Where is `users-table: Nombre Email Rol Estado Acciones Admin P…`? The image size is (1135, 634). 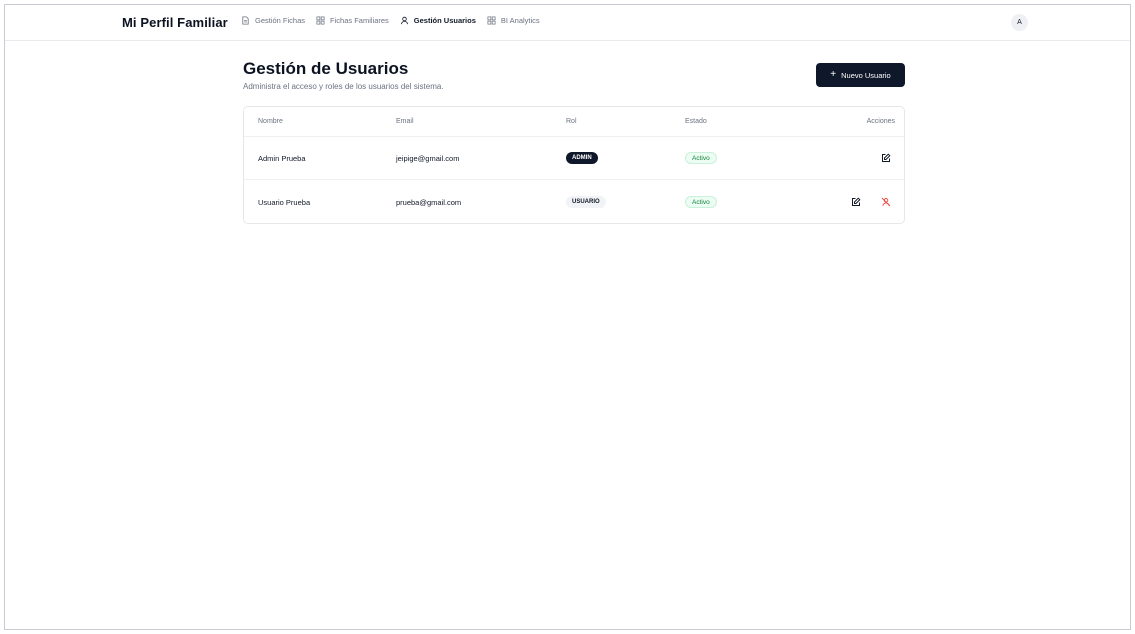
users-table: Nombre Email Rol Estado Acciones Admin P… is located at coordinates (574, 165).